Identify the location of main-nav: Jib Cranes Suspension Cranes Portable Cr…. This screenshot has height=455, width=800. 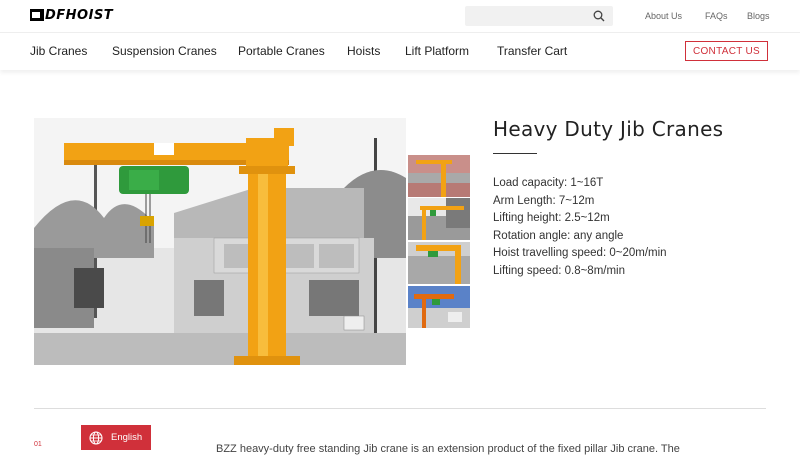
(400, 51).